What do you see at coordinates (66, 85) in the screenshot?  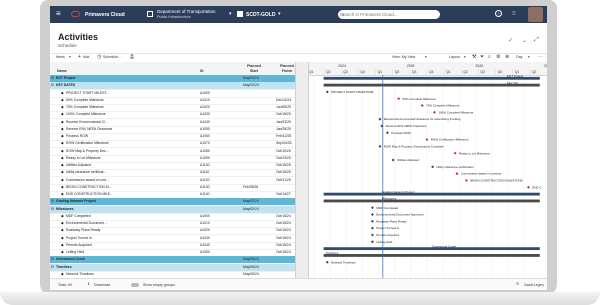 I see `cell-name: KEY DATES` at bounding box center [66, 85].